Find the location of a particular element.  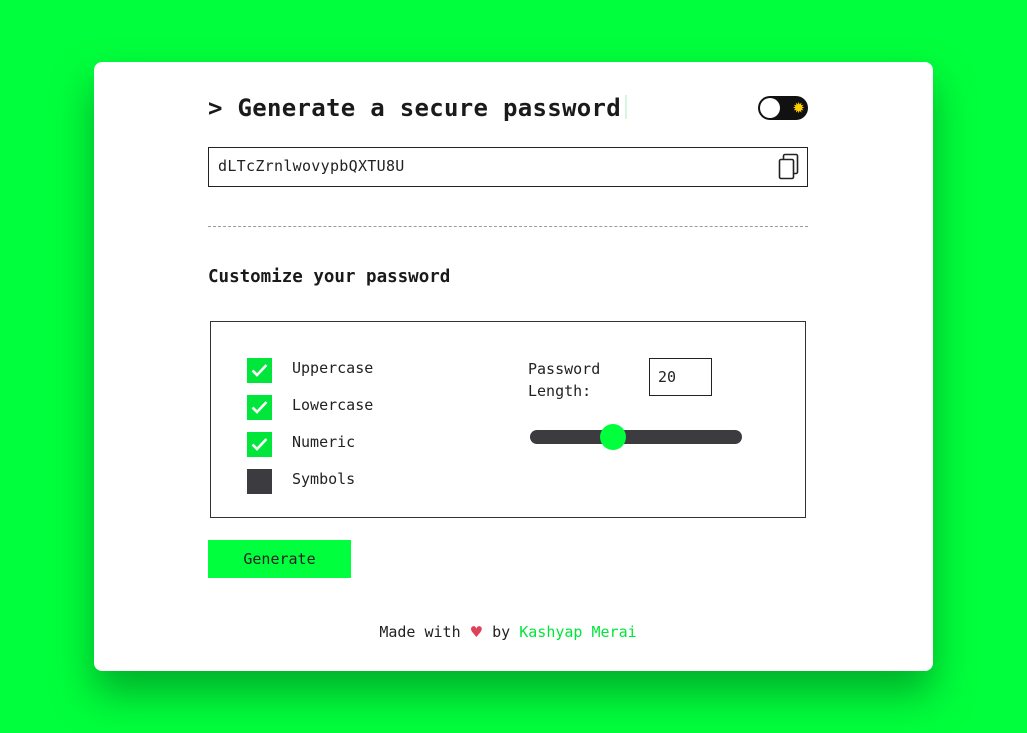

header: > Generate a secure password ✹ is located at coordinates (508, 109).